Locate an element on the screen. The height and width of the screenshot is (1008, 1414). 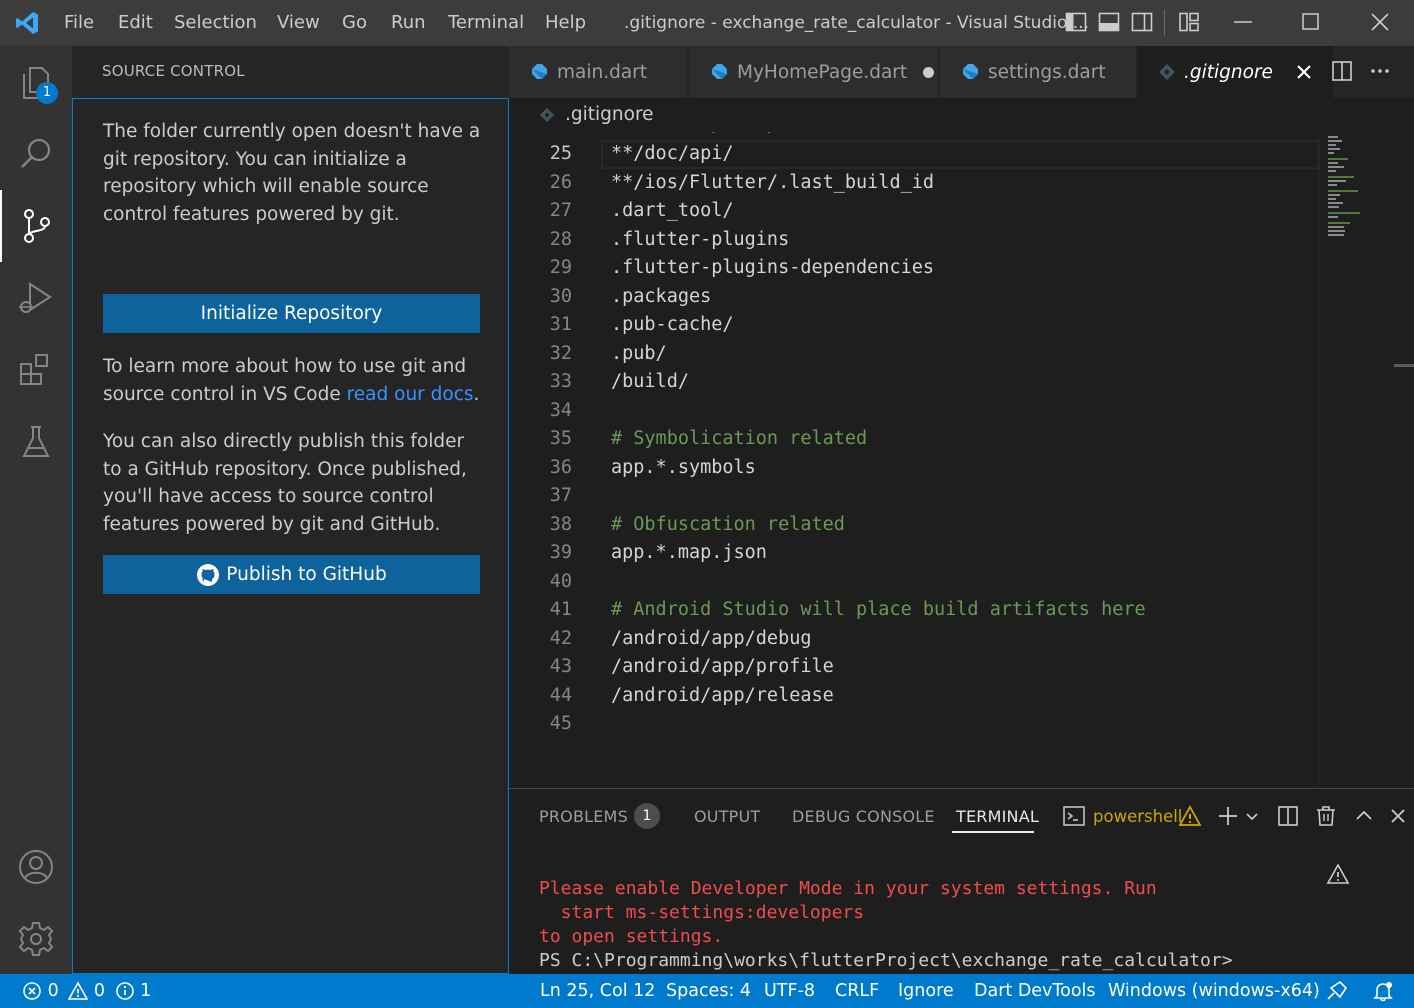
line-text: /android/app/release is located at coordinates (722, 695).